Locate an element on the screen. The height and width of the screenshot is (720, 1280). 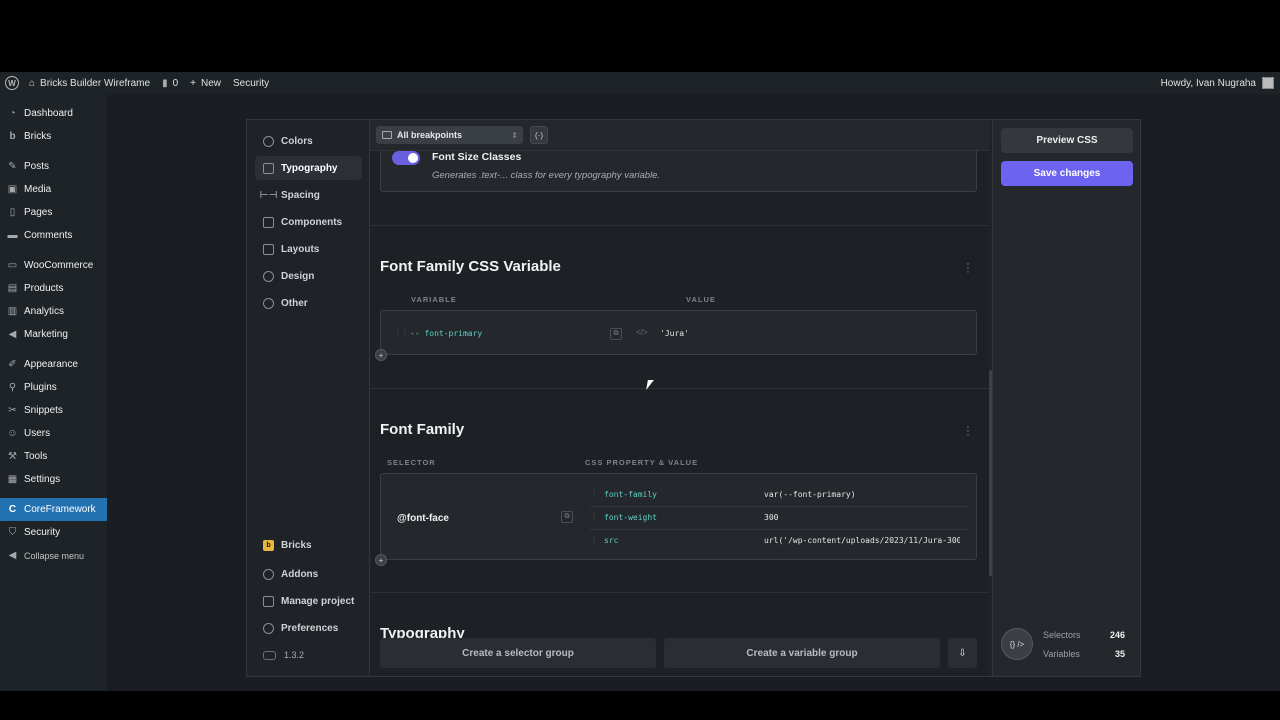
pages-icon: ▯ is located at coordinates (12, 212).